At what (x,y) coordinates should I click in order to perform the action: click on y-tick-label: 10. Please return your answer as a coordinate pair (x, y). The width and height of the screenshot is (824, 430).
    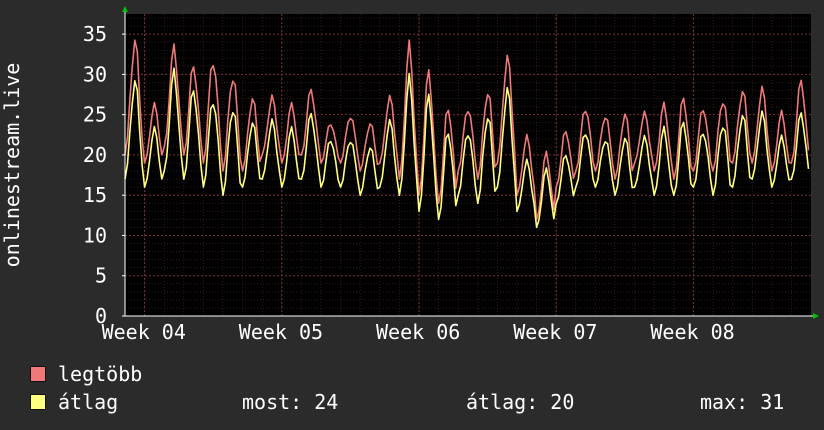
    Looking at the image, I should click on (95, 235).